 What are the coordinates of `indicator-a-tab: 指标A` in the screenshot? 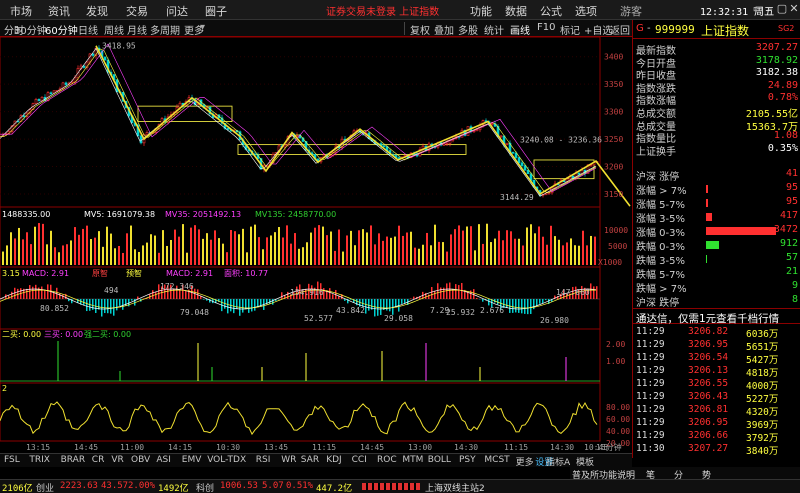 It's located at (558, 461).